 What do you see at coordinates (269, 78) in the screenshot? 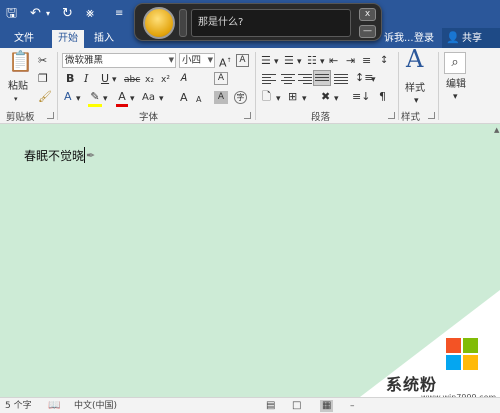
I see `align-left-icon` at bounding box center [269, 78].